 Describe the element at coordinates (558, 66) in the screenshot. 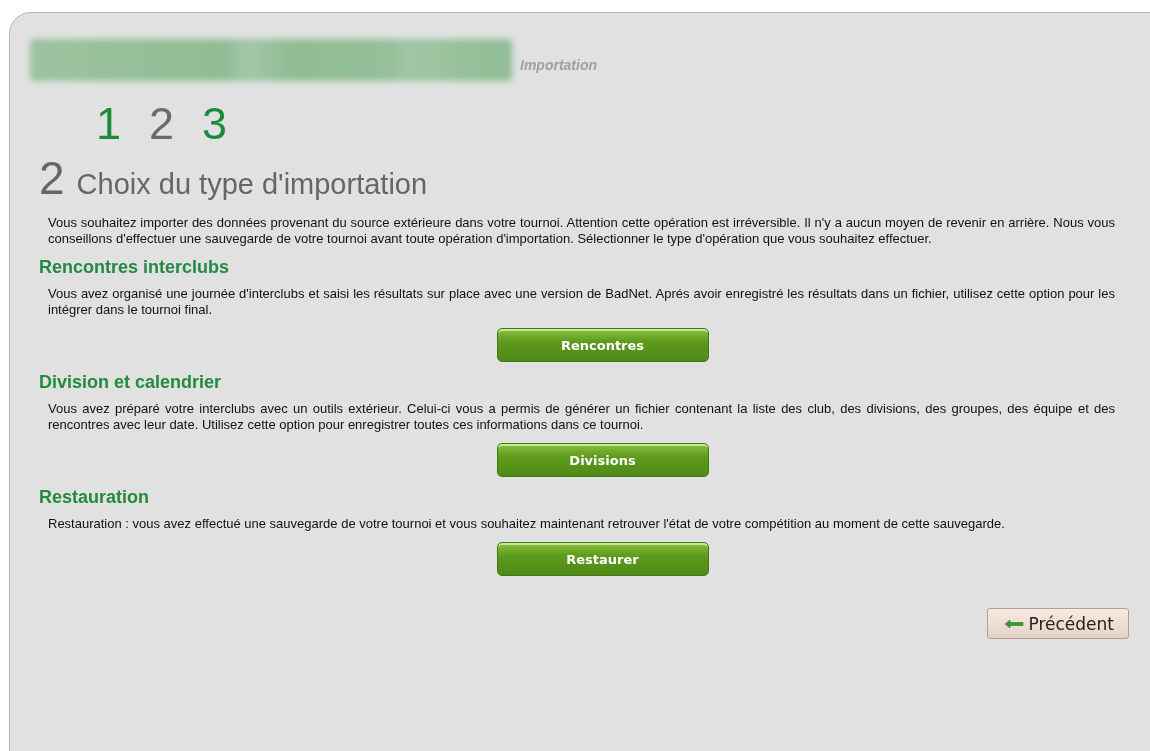

I see `page-subtitle: Importation` at that location.